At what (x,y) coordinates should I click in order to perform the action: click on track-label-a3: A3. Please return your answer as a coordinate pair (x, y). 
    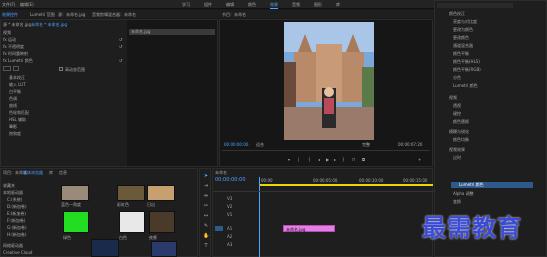
    Looking at the image, I should click on (229, 244).